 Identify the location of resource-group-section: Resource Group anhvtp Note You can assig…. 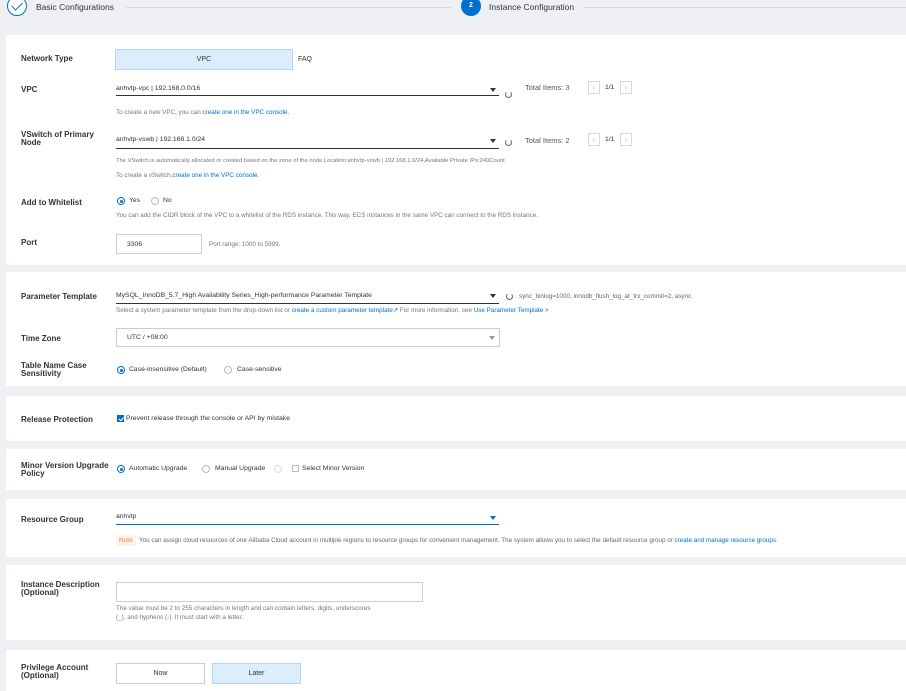
(456, 528).